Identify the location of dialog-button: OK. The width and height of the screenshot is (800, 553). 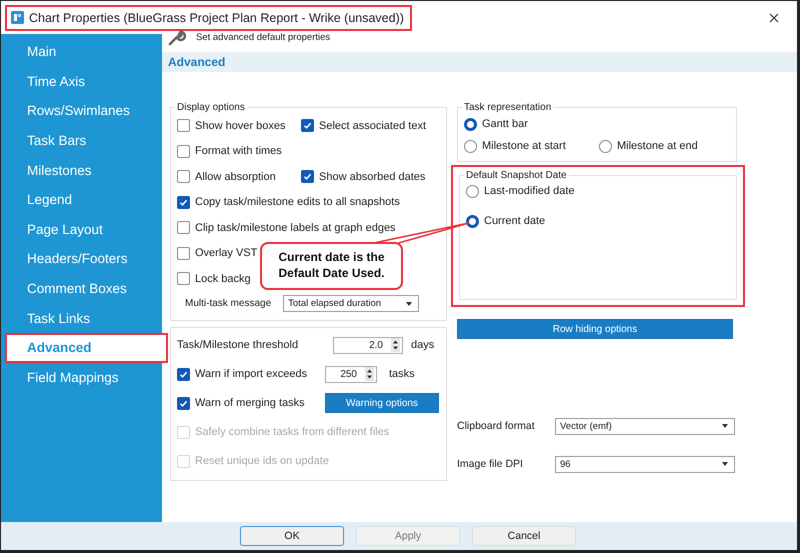
(292, 536).